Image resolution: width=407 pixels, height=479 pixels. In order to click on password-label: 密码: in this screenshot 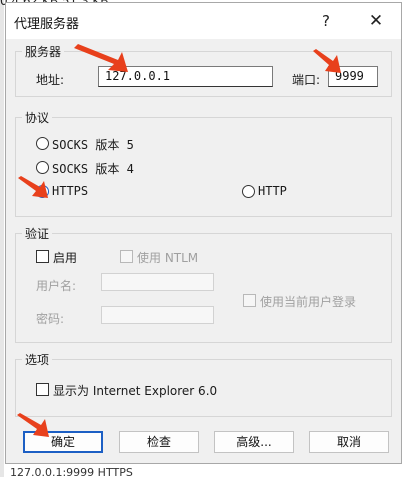, I will do `click(50, 319)`.